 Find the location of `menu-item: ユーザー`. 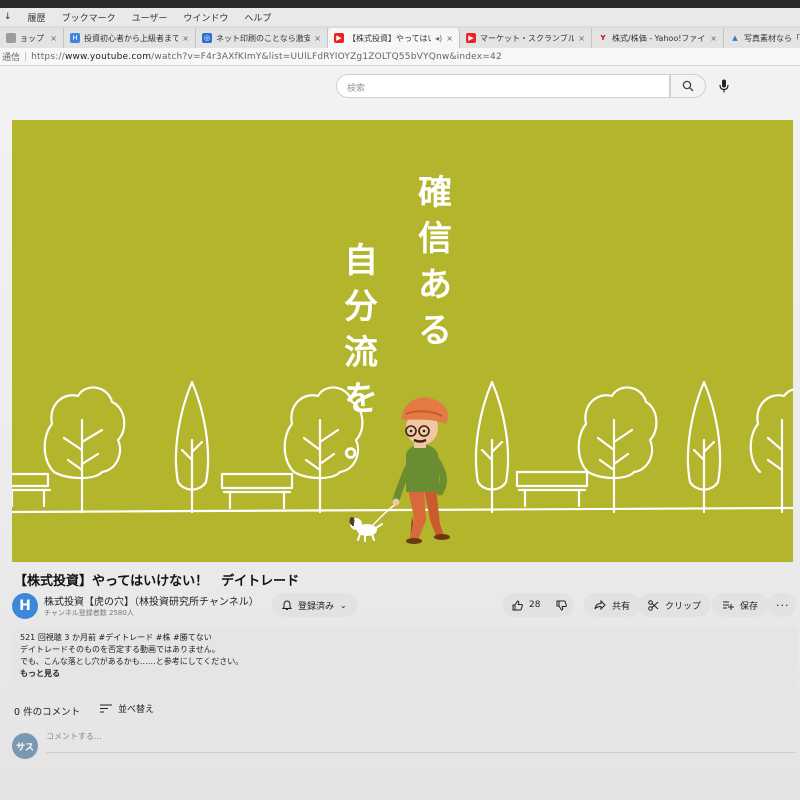

menu-item: ユーザー is located at coordinates (150, 17).